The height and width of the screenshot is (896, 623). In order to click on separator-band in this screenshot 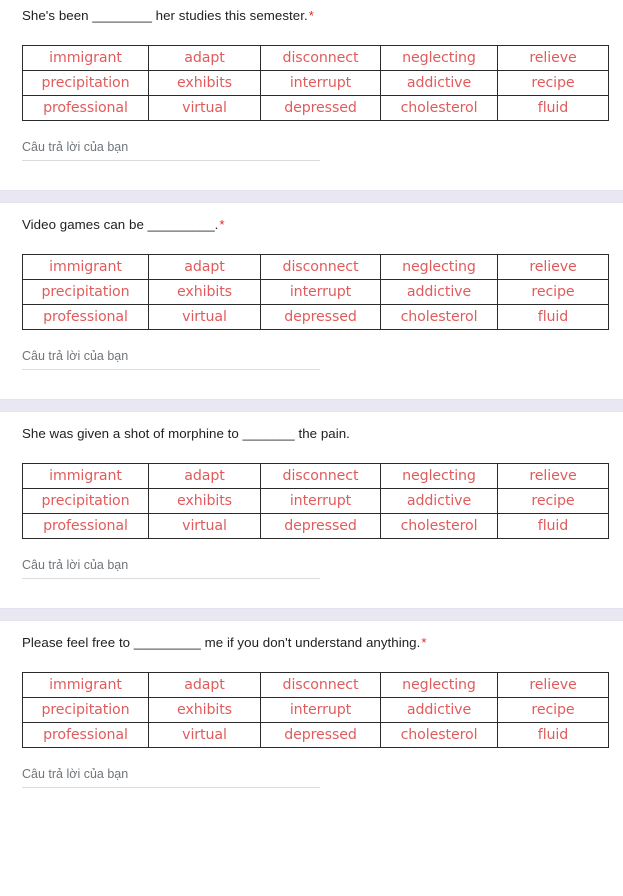, I will do `click(311, 405)`.